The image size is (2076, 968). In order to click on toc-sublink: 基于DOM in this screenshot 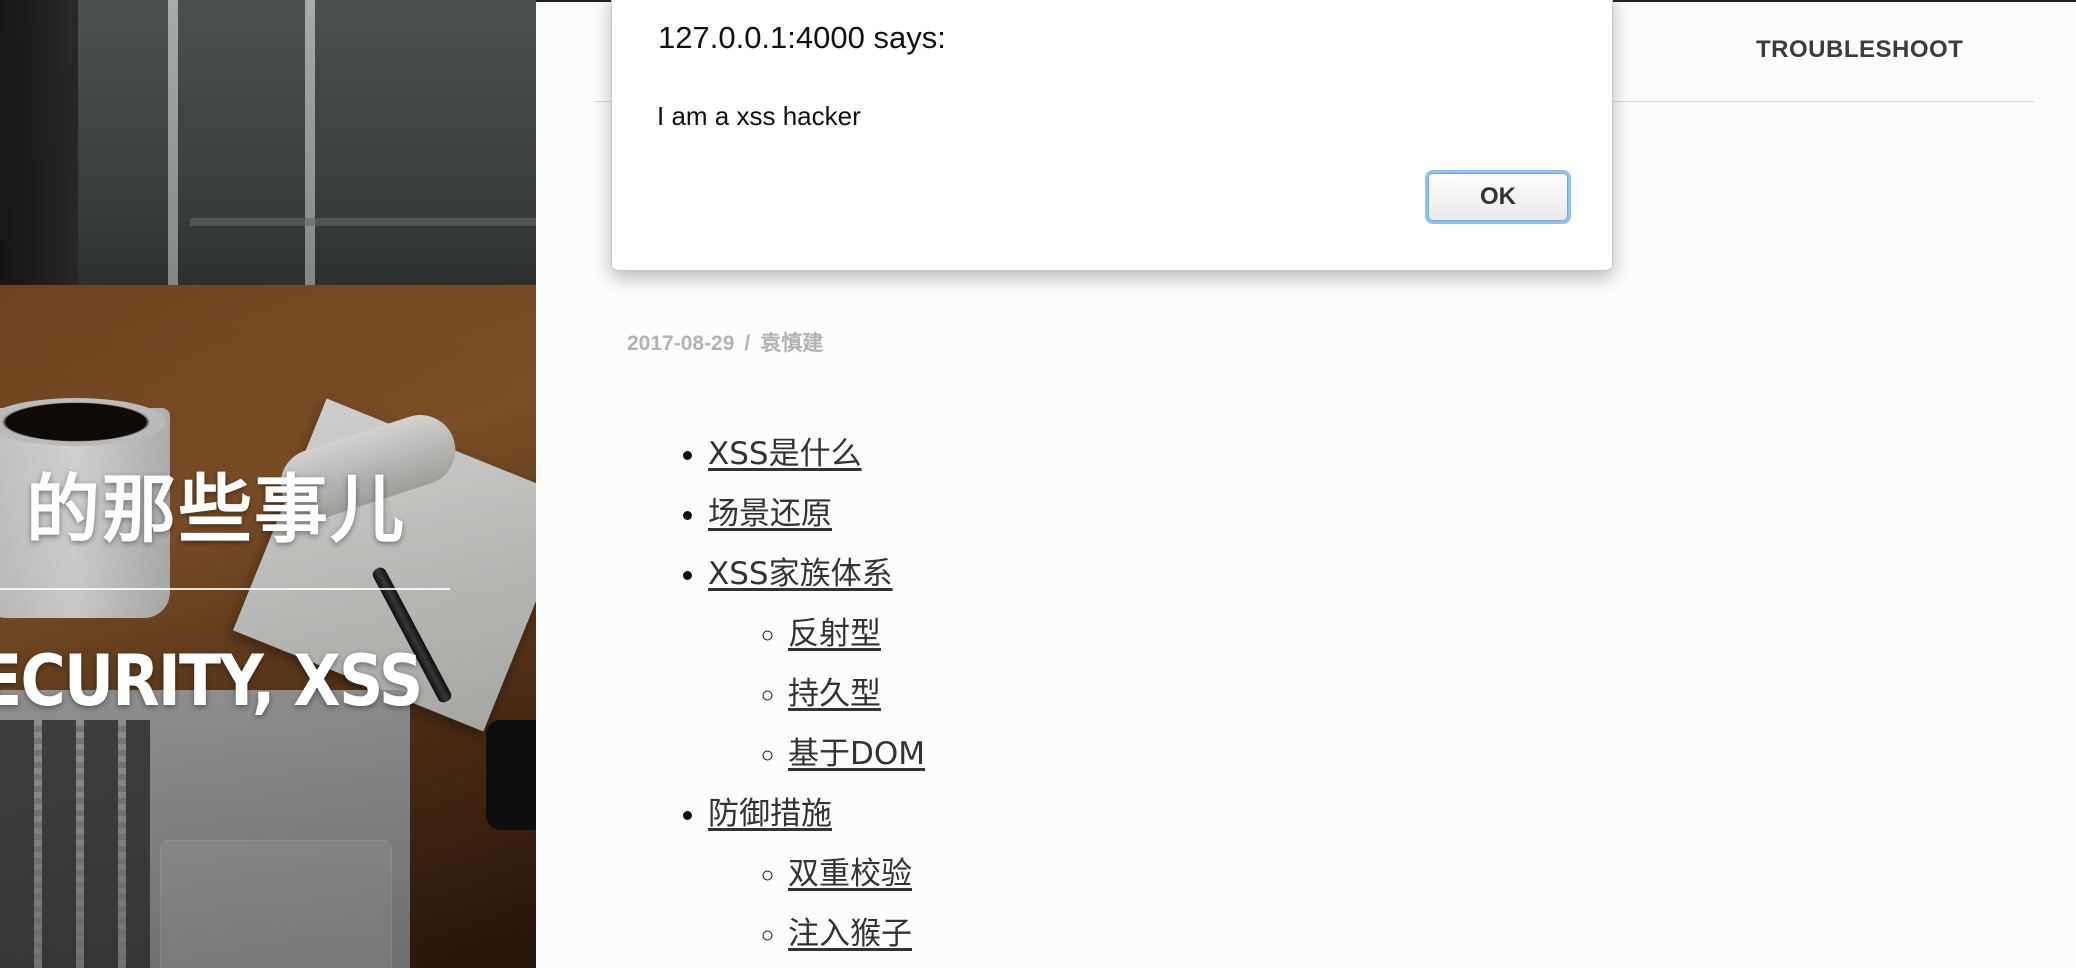, I will do `click(856, 754)`.